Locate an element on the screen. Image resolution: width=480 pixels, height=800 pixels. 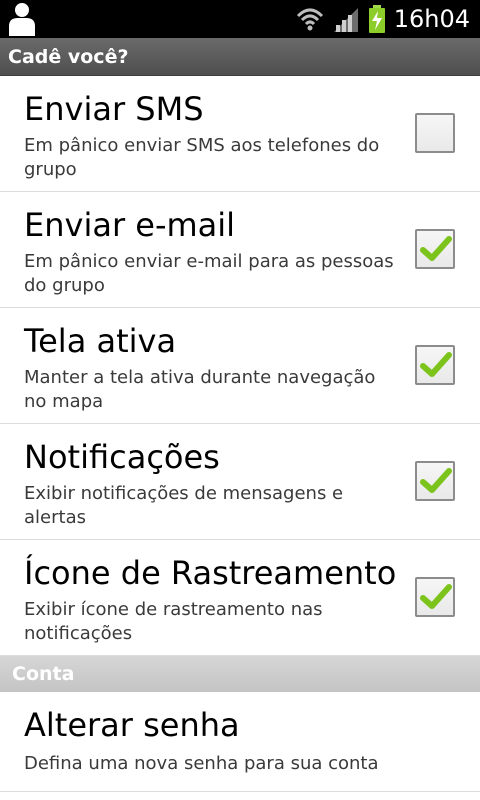
status-indicators: 16h04 is located at coordinates (383, 19).